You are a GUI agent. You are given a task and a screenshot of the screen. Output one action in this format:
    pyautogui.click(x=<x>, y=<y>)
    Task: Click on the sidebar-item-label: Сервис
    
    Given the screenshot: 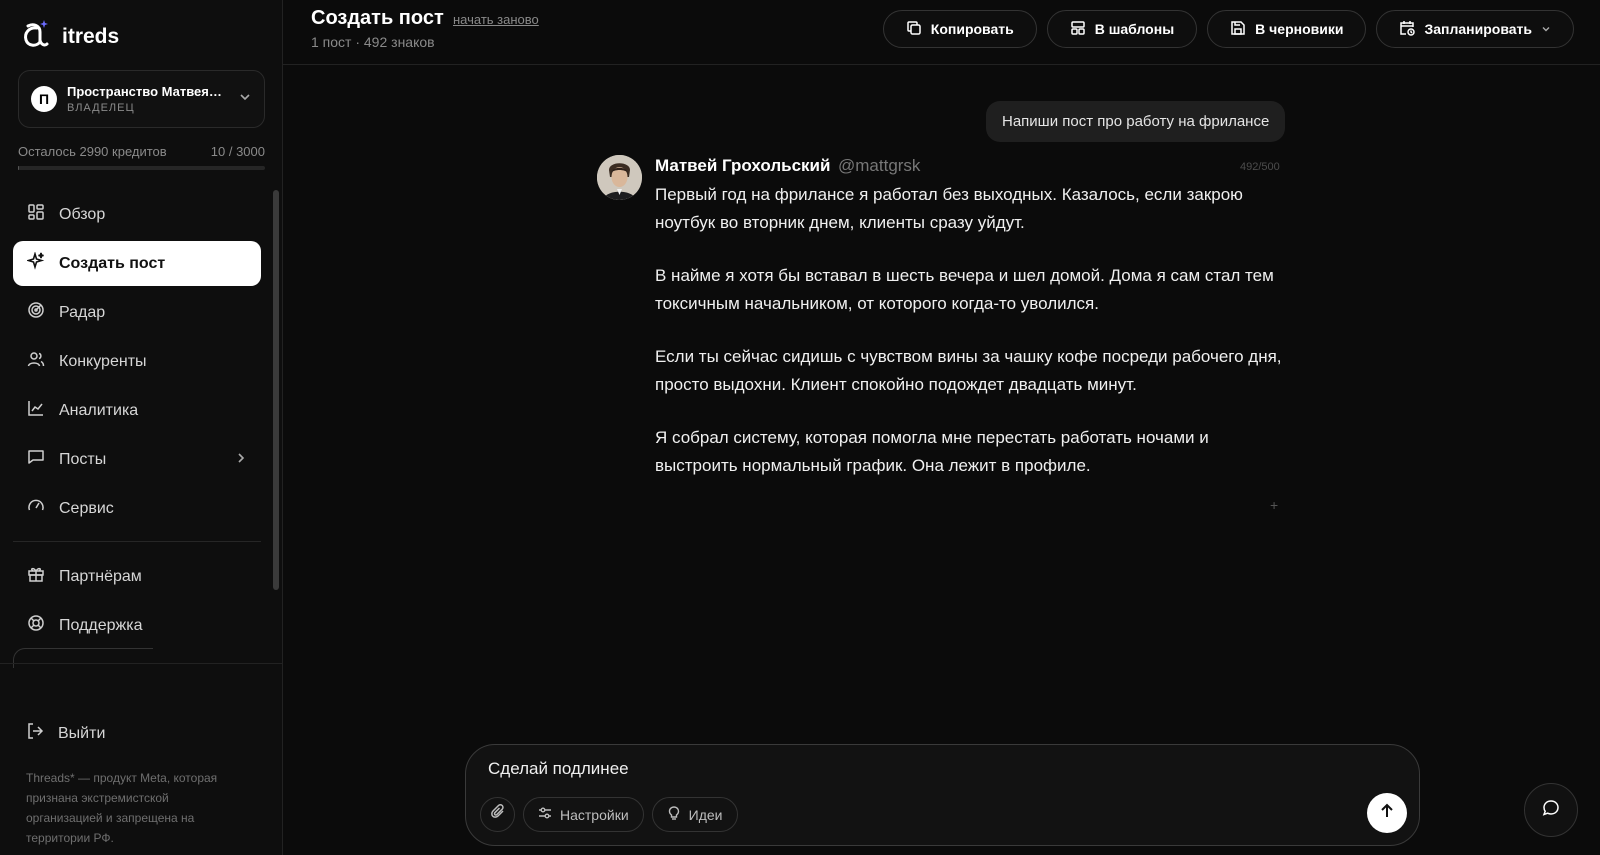 What is the action you would take?
    pyautogui.click(x=86, y=508)
    